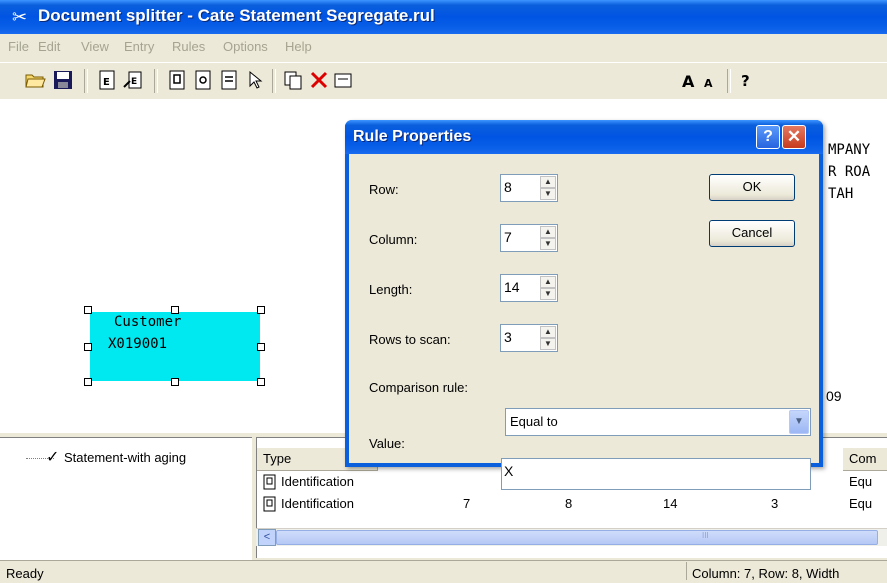 This screenshot has width=887, height=583. Describe the element at coordinates (529, 188) in the screenshot. I see `row-stepper: 8 ▲ ▼` at that location.